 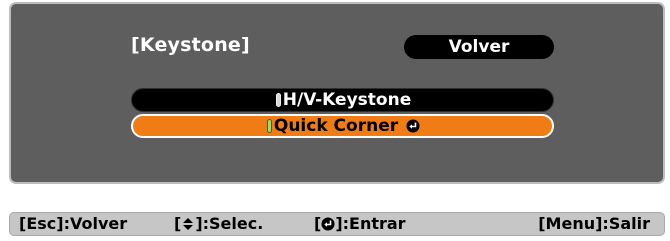 I want to click on help-menu-action: :Salir, so click(x=626, y=223).